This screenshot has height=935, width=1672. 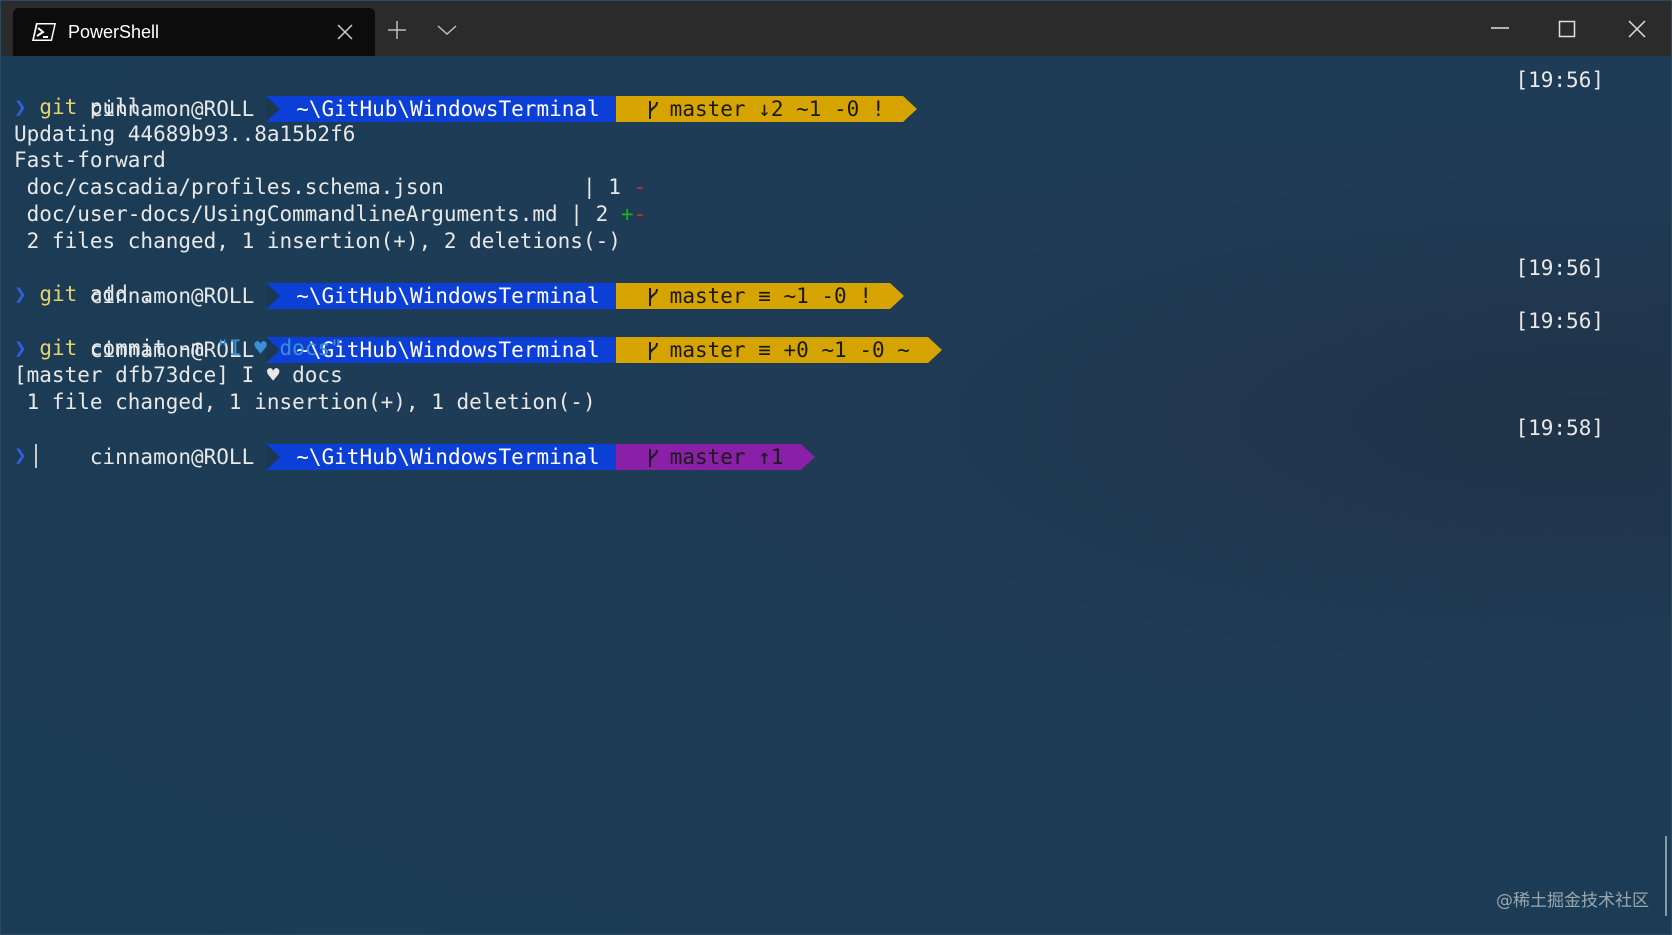 I want to click on prompt-git-status: master ≡ +0 ~1 -0 ~, so click(x=778, y=349).